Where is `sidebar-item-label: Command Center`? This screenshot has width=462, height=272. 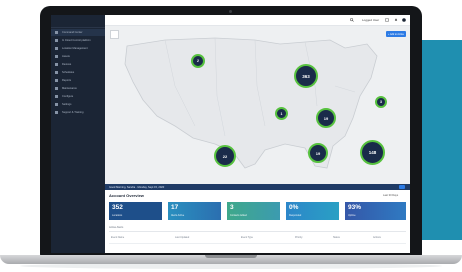 sidebar-item-label: Command Center is located at coordinates (72, 32).